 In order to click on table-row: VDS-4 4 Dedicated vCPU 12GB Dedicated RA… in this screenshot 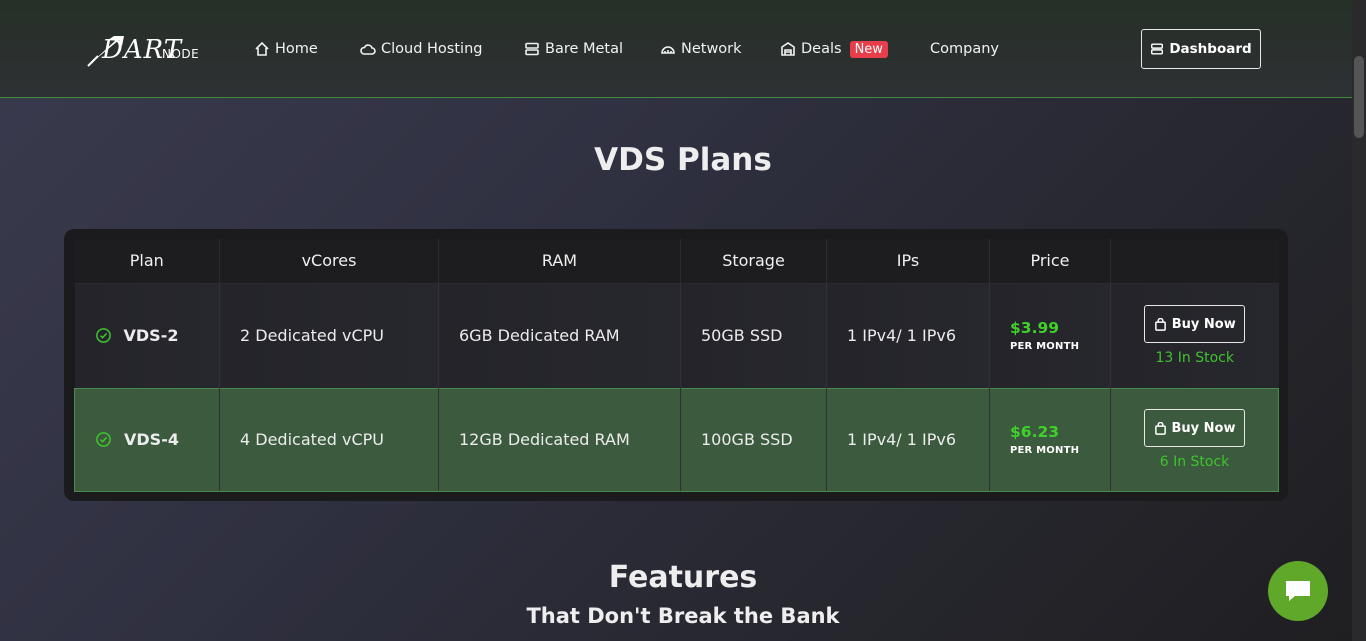, I will do `click(676, 439)`.